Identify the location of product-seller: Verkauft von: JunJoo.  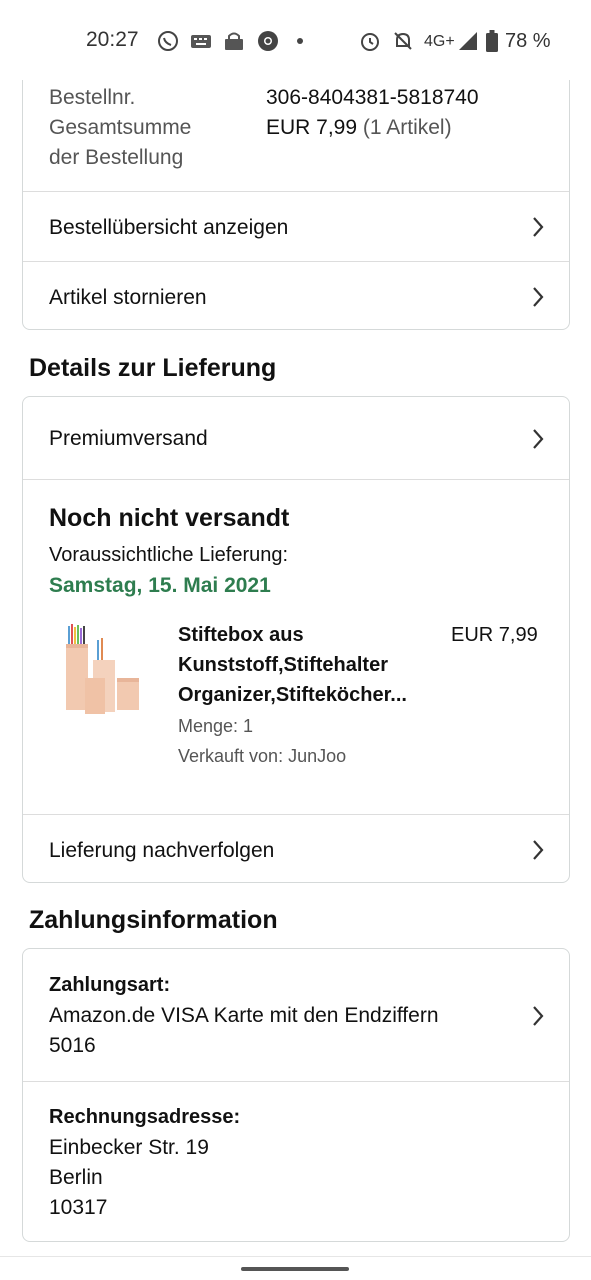
(262, 756).